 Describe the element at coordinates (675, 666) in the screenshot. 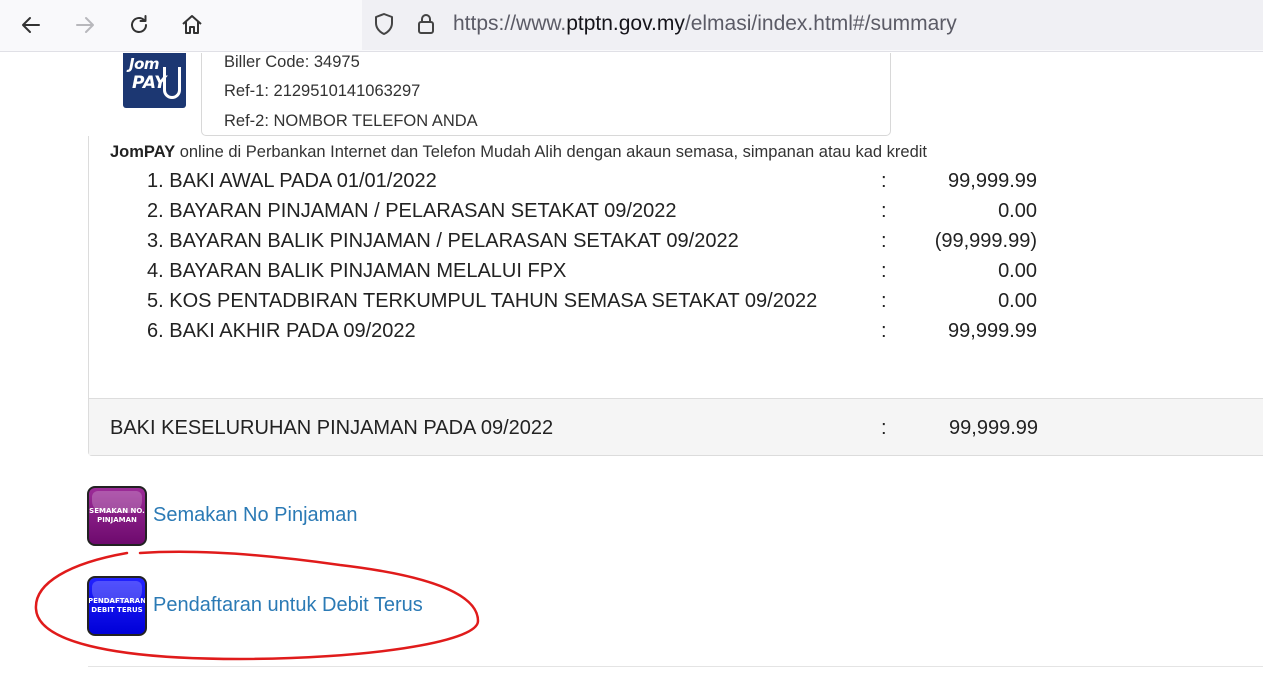

I see `bottom-divider` at that location.